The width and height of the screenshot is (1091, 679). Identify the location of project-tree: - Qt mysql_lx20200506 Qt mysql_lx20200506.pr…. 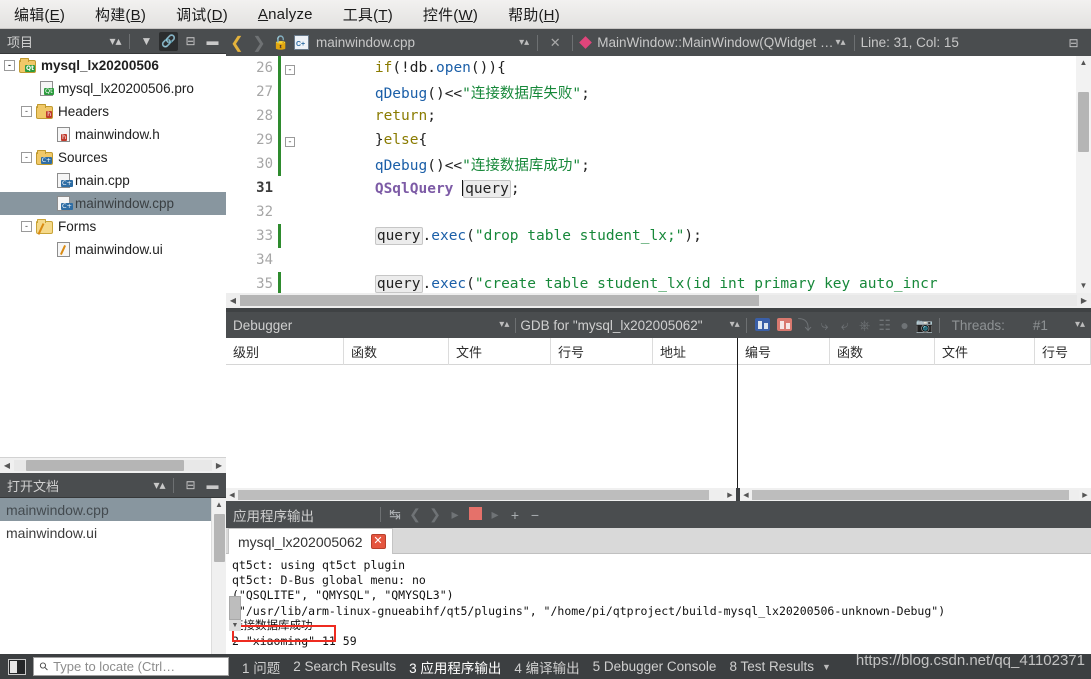
(113, 239).